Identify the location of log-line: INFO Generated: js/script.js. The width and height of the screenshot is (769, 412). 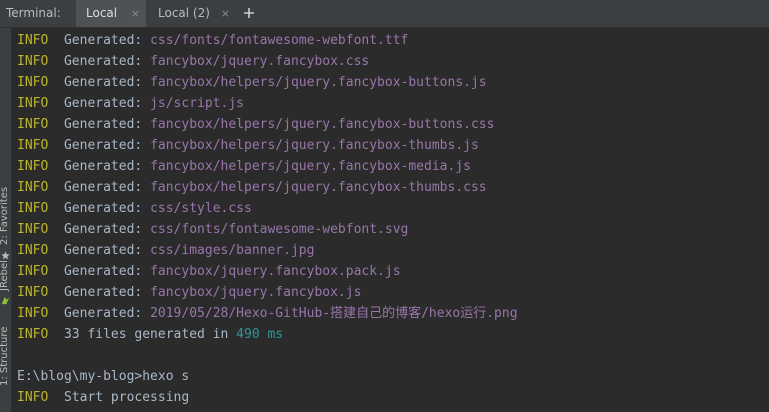
(393, 103).